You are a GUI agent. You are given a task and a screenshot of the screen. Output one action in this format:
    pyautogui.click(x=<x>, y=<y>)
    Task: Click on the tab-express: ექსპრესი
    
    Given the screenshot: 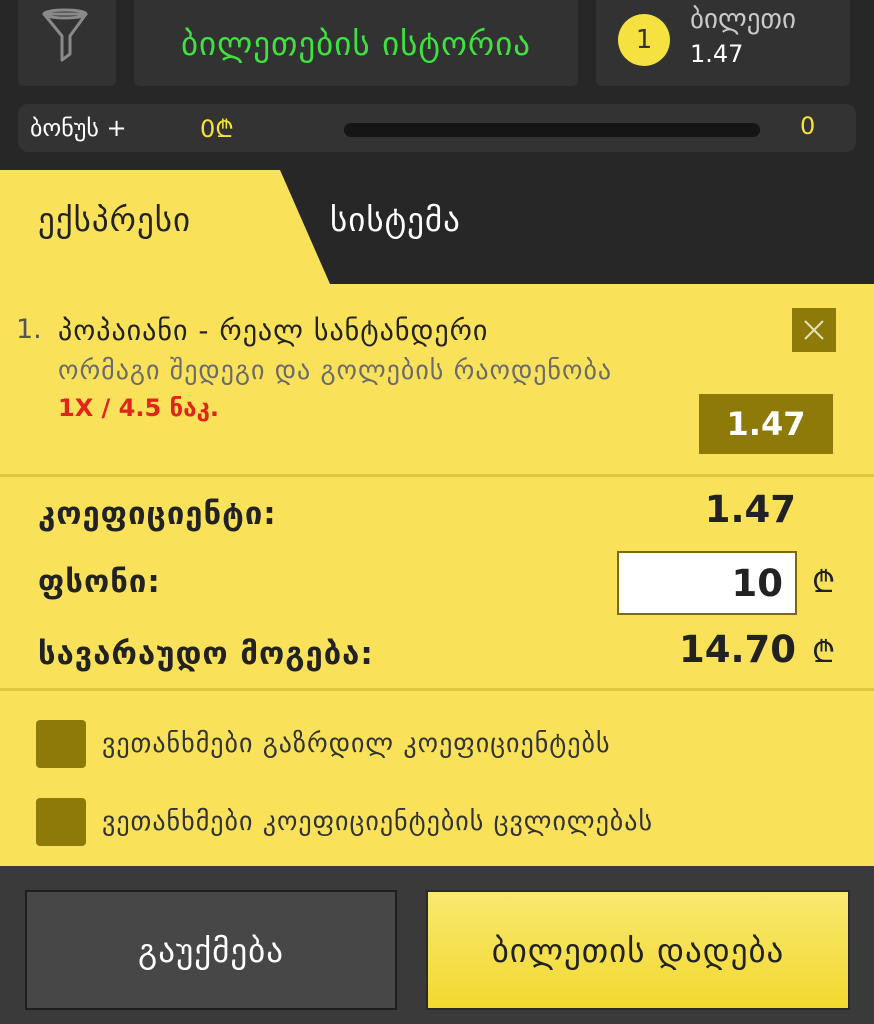 What is the action you would take?
    pyautogui.click(x=165, y=227)
    